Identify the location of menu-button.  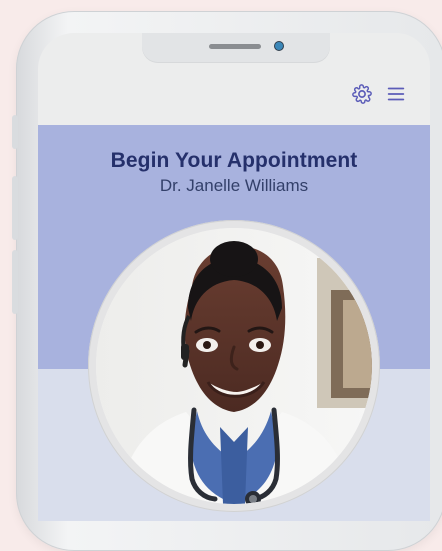
(396, 94).